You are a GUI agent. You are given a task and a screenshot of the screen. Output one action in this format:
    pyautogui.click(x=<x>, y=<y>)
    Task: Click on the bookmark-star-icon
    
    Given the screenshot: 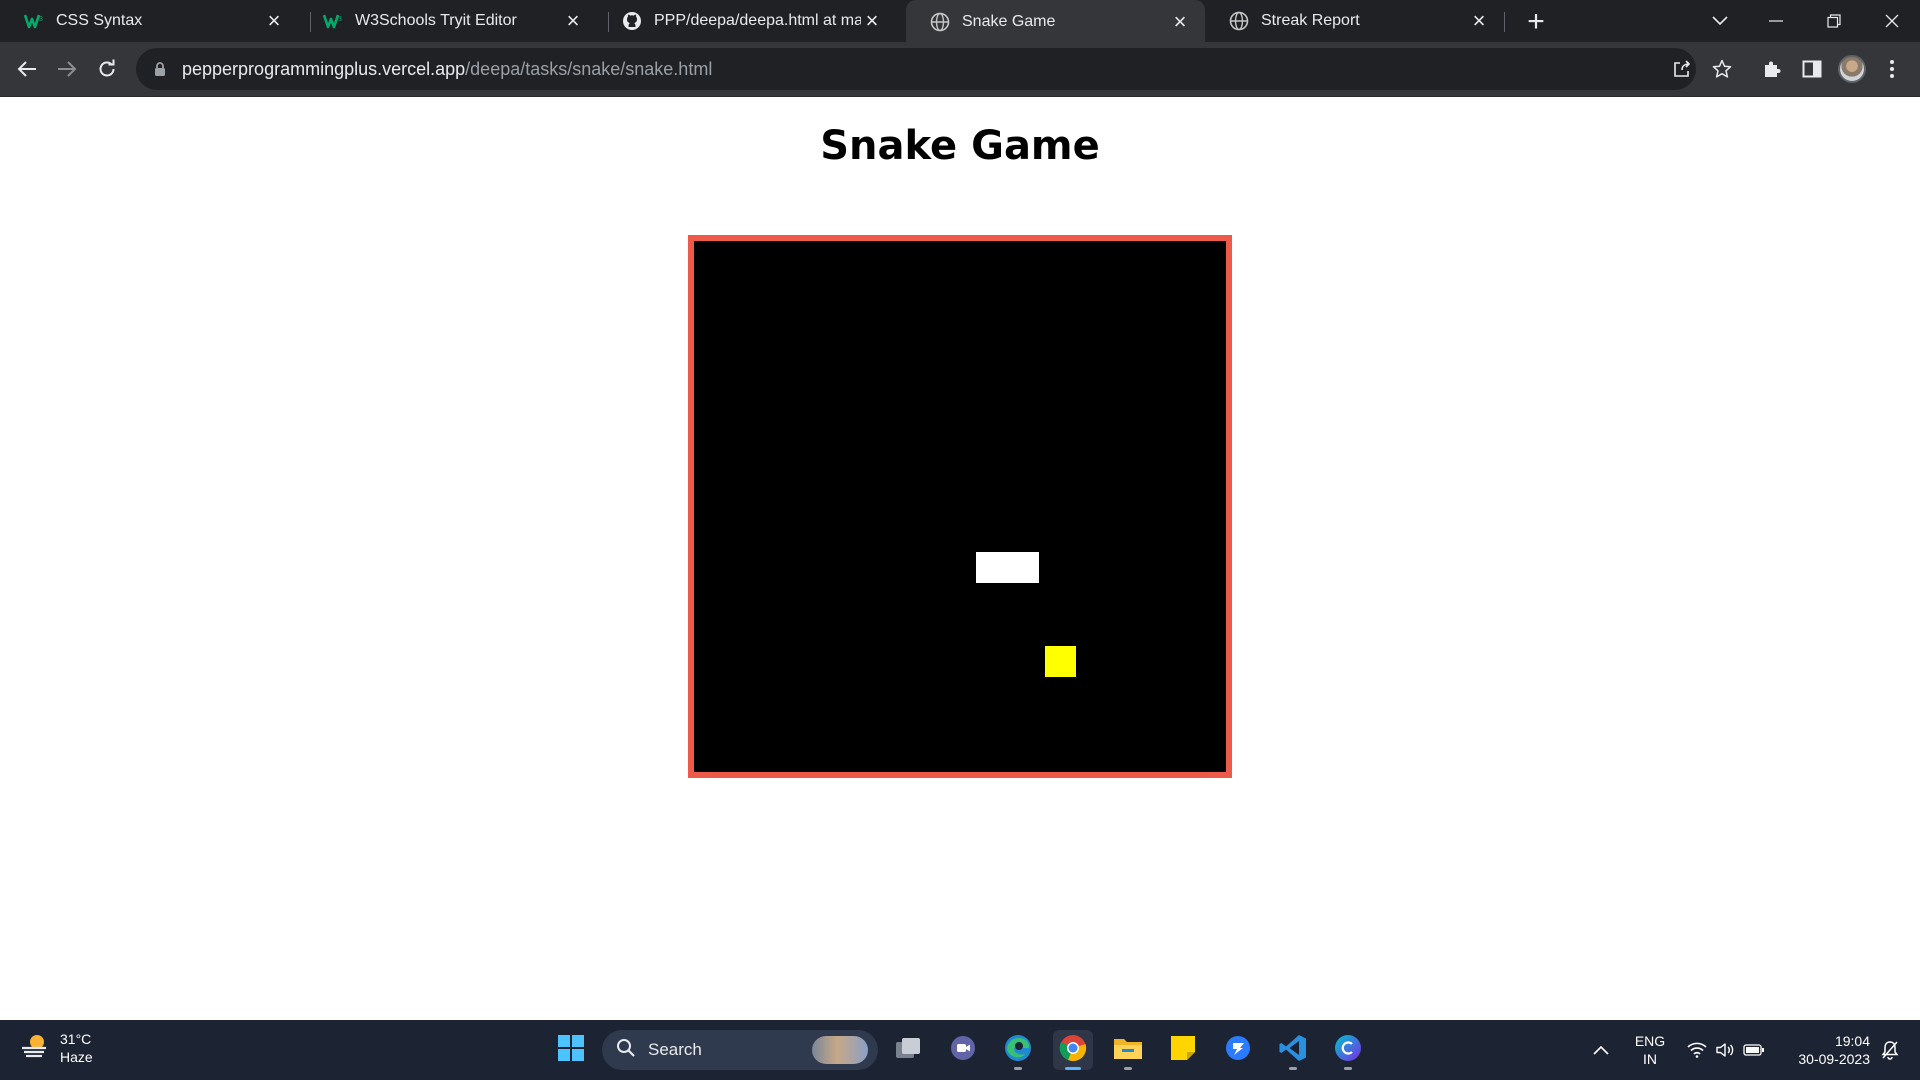 What is the action you would take?
    pyautogui.click(x=1722, y=69)
    